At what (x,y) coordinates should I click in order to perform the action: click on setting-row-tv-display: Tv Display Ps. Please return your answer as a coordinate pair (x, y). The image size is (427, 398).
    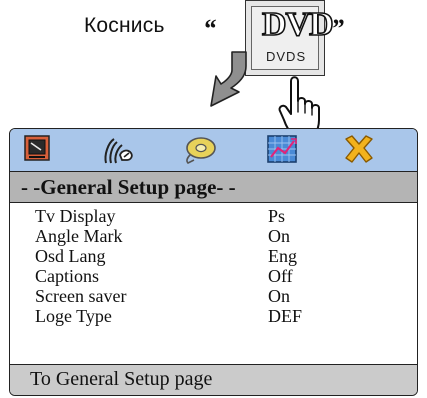
    Looking at the image, I should click on (213, 216).